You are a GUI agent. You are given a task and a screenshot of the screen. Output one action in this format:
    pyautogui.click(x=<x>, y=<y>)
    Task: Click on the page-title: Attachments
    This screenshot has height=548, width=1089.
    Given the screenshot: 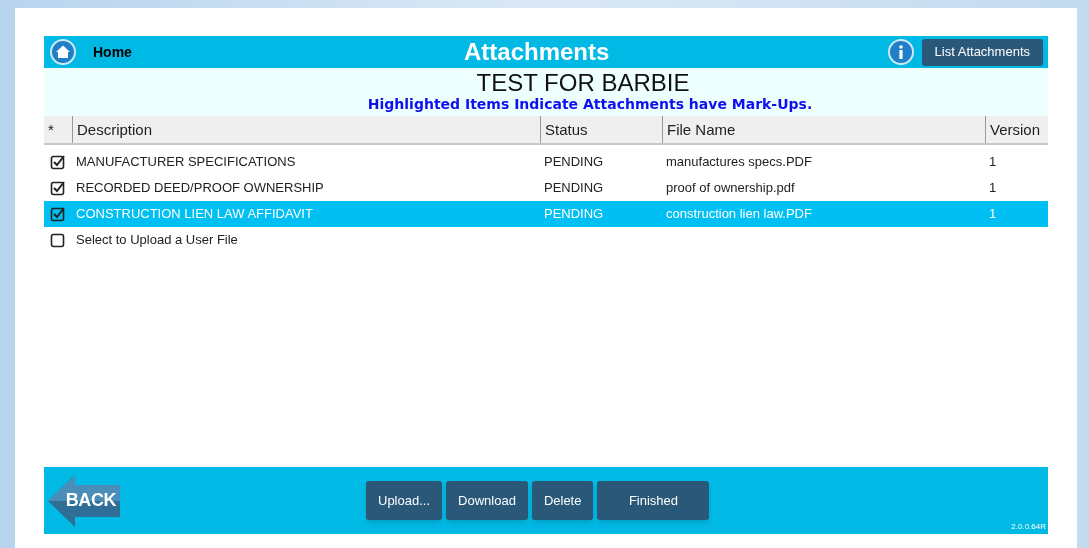 What is the action you would take?
    pyautogui.click(x=537, y=52)
    